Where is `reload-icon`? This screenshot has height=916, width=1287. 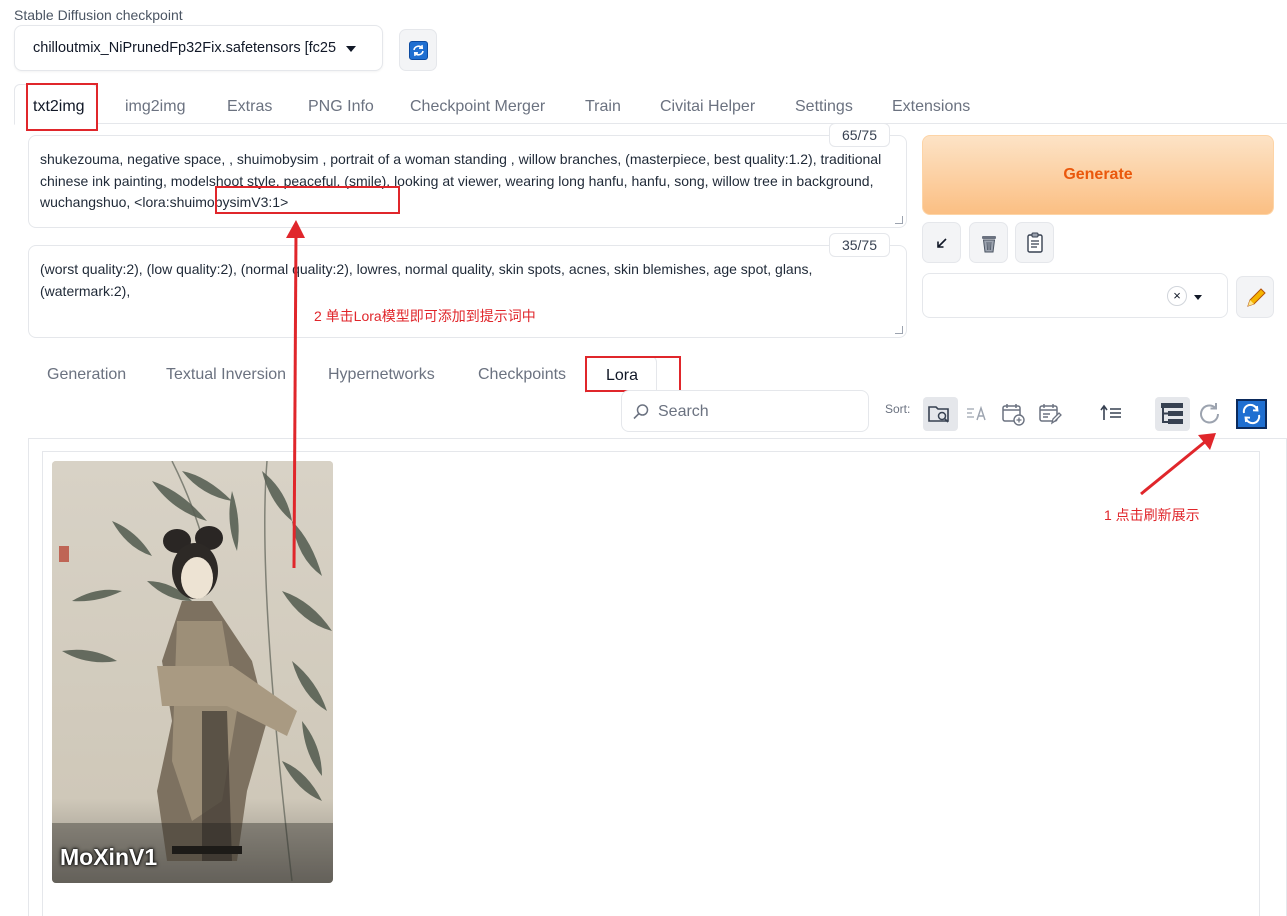
reload-icon is located at coordinates (1209, 413).